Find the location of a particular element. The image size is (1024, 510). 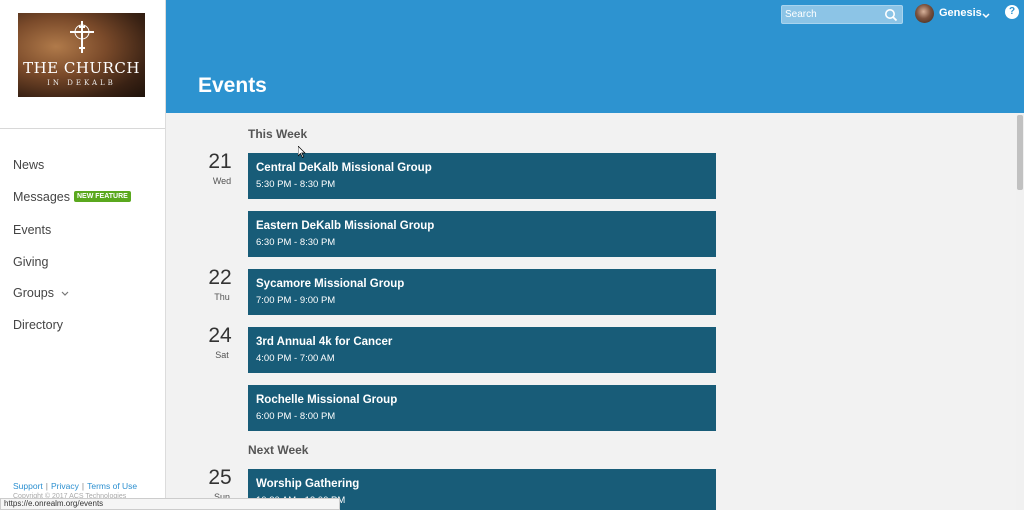

mouse-cursor-icon is located at coordinates (301, 151).